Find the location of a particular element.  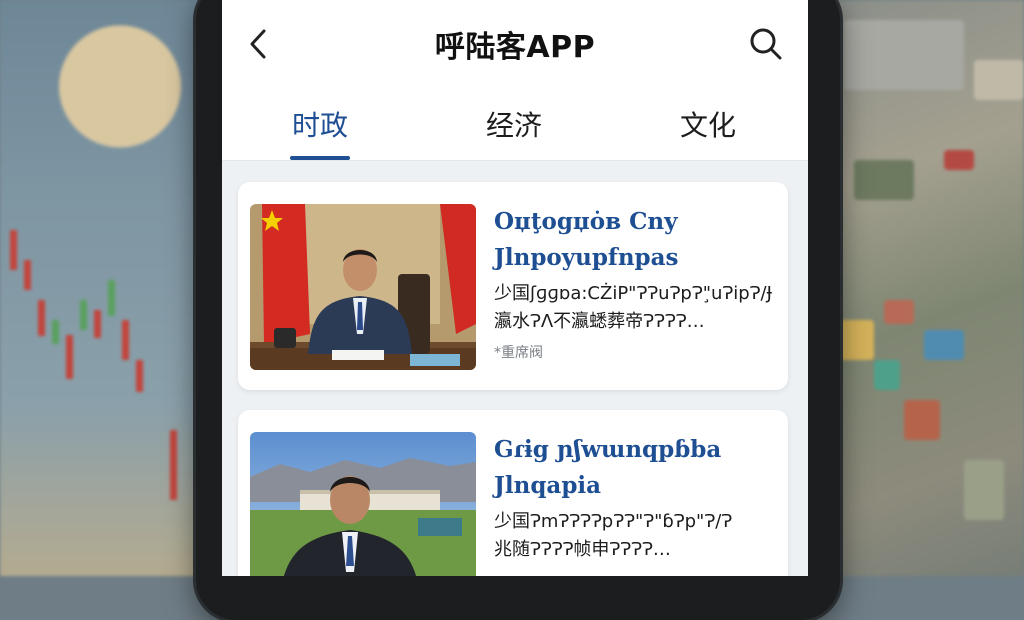

news-headline: Gɾɨg ɲʃwɯnqpɓba Jlnqapia is located at coordinates (634, 468).